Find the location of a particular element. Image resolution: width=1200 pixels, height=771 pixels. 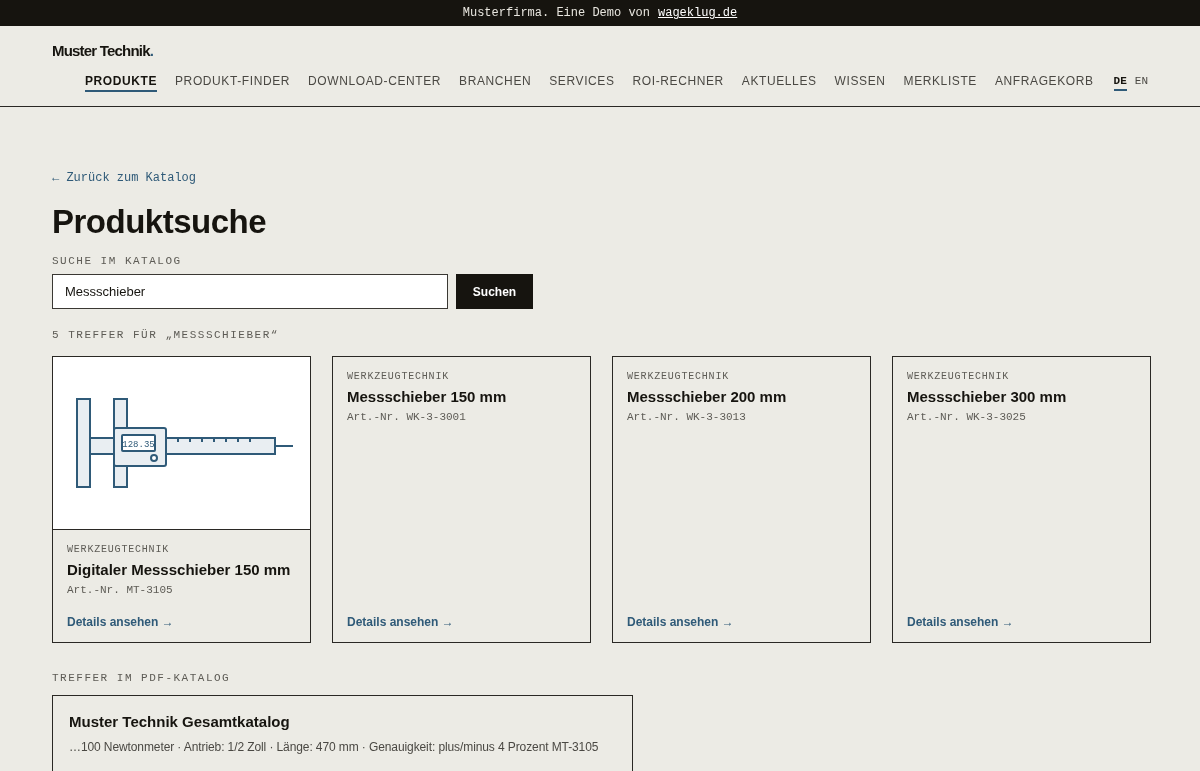

results-count: 5 TREFFER FÜR „MESSSCHIEBER“ is located at coordinates (165, 335).